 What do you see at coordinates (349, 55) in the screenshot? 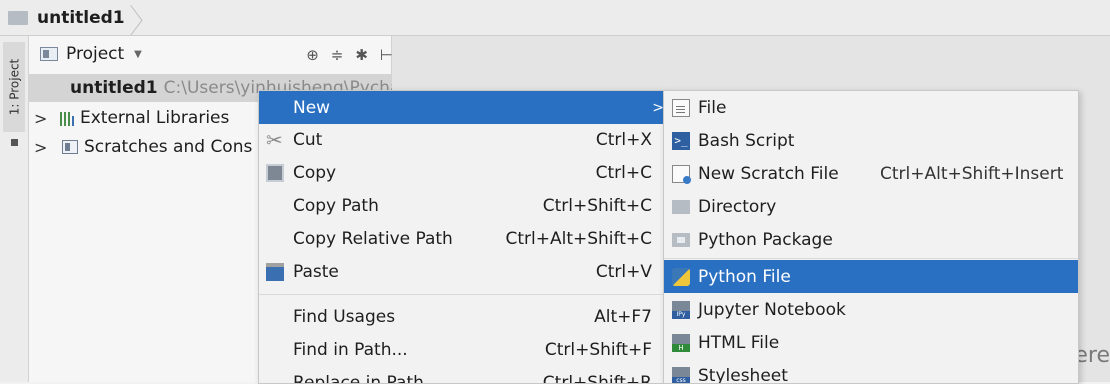
I see `project-panel-toolbar: ⊕ ≑ ✱ ⊢` at bounding box center [349, 55].